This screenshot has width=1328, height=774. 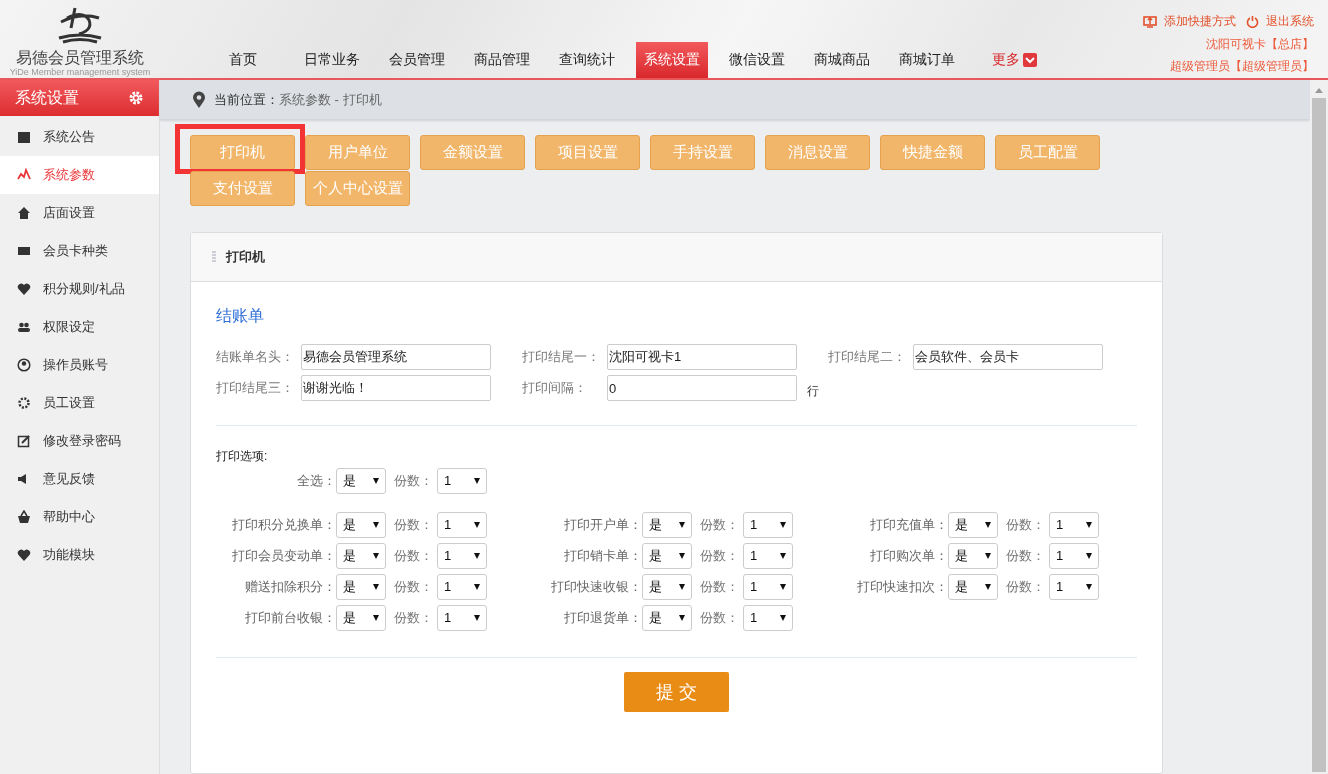 What do you see at coordinates (79, 175) in the screenshot?
I see `sidebar-item: 系统参数` at bounding box center [79, 175].